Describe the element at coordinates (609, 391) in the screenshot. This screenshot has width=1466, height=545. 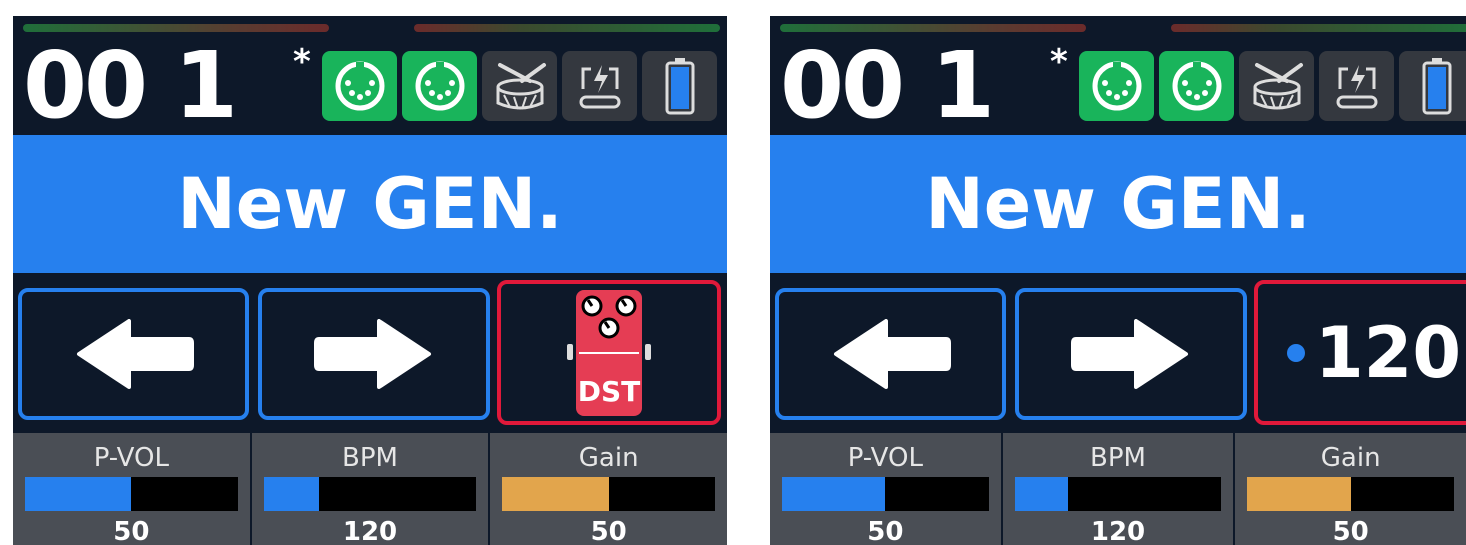
I see `pedal-label: DST` at that location.